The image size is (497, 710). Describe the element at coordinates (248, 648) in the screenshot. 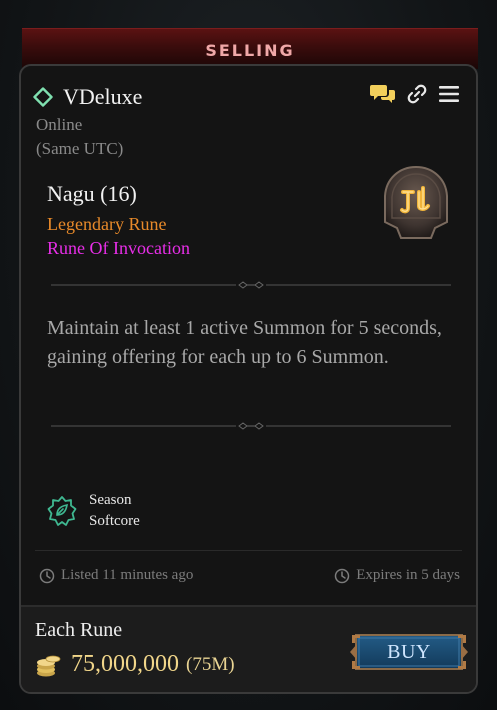

I see `price-footer: Each Rune 75,000,000 (75M) BUY` at that location.